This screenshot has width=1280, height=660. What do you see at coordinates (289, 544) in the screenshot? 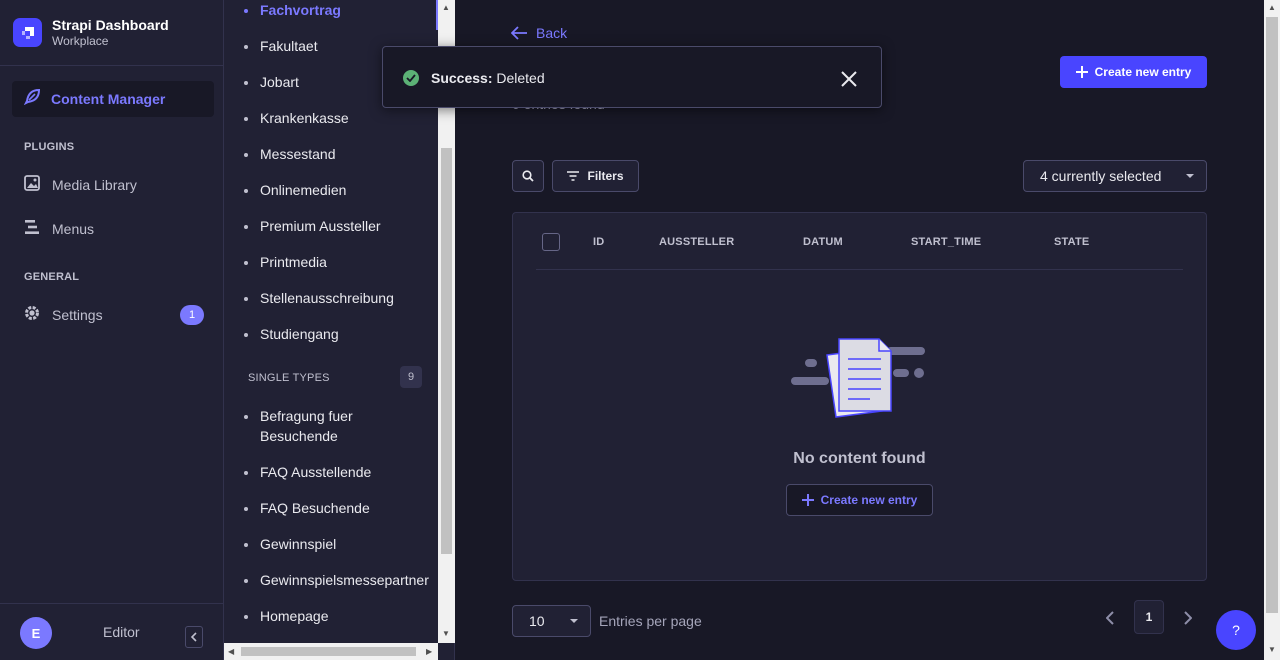
I see `subnav-item-gewinnspiel: Gewinnspiel` at bounding box center [289, 544].